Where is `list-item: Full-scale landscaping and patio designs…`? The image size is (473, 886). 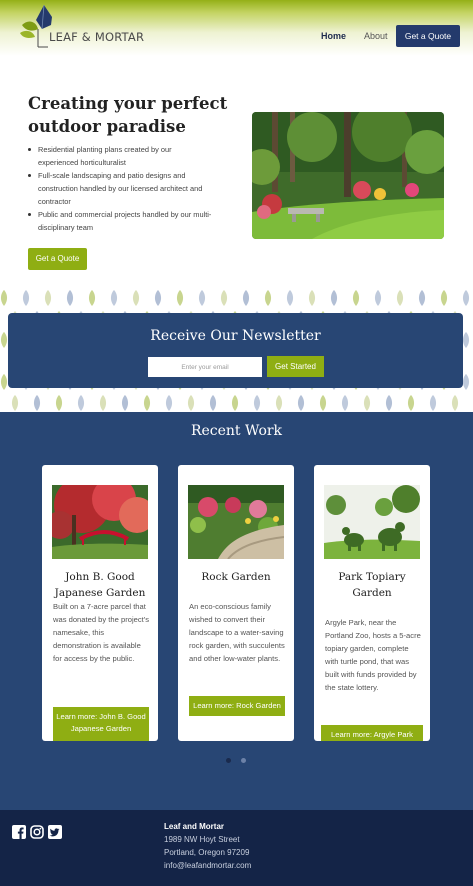
list-item: Full-scale landscaping and patio designs… is located at coordinates (120, 188).